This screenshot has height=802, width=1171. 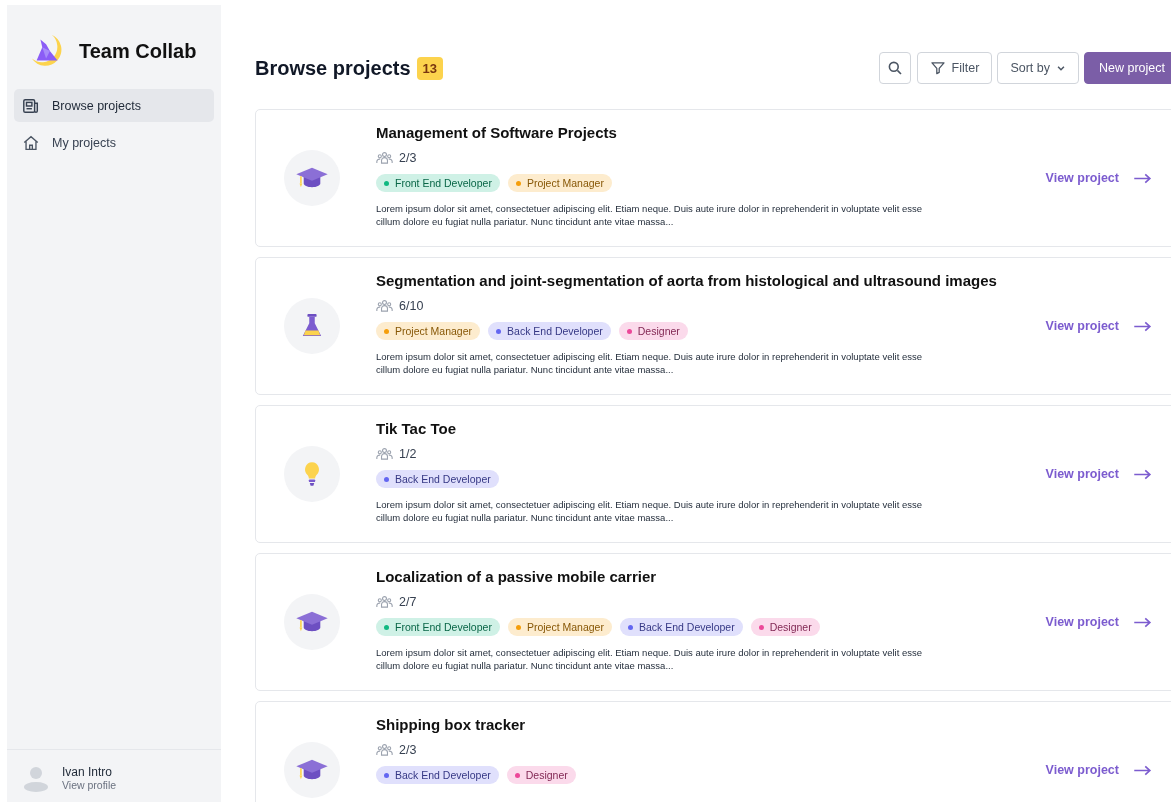 I want to click on project-title: Tik Tac Toe, so click(x=417, y=428).